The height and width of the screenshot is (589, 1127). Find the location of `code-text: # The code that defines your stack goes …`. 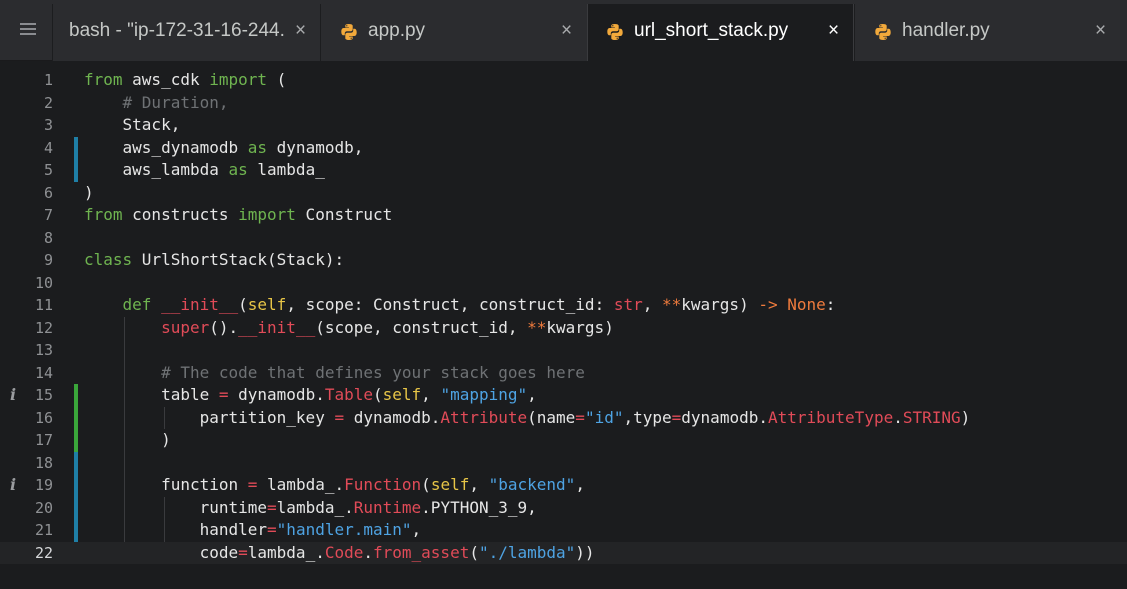

code-text: # The code that defines your stack goes … is located at coordinates (373, 372).